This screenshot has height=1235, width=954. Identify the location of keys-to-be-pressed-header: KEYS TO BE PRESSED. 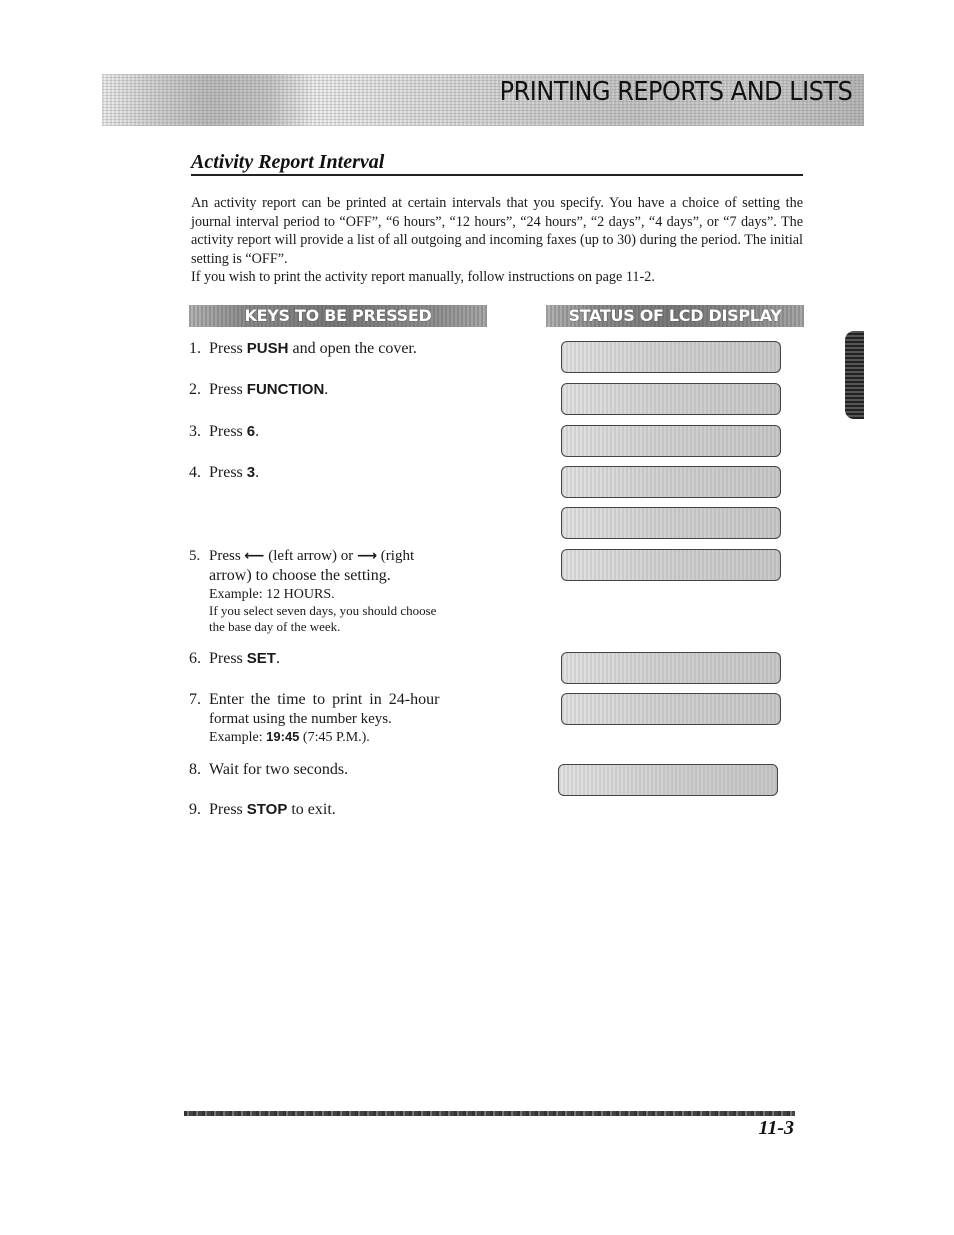
(338, 316).